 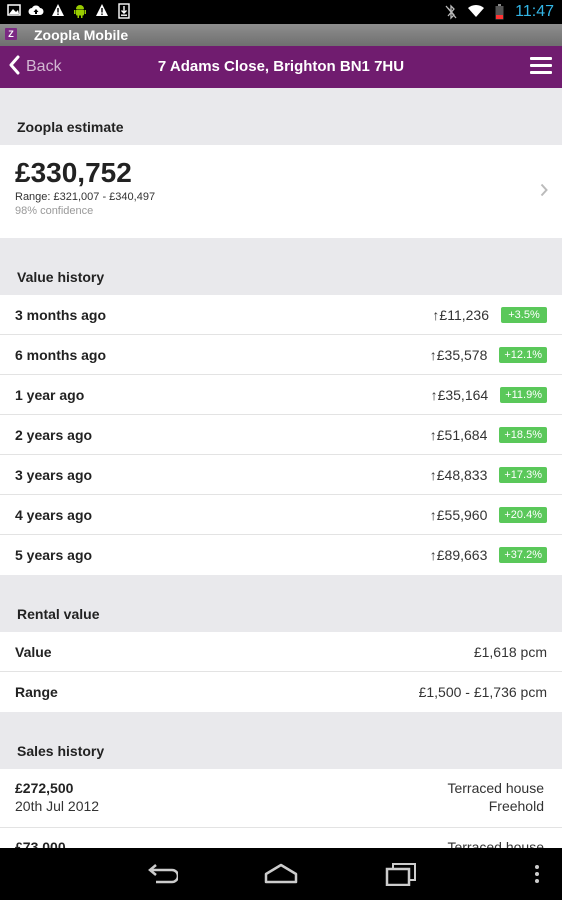 What do you see at coordinates (281, 838) in the screenshot?
I see `list-item: £73,000 Terraced house` at bounding box center [281, 838].